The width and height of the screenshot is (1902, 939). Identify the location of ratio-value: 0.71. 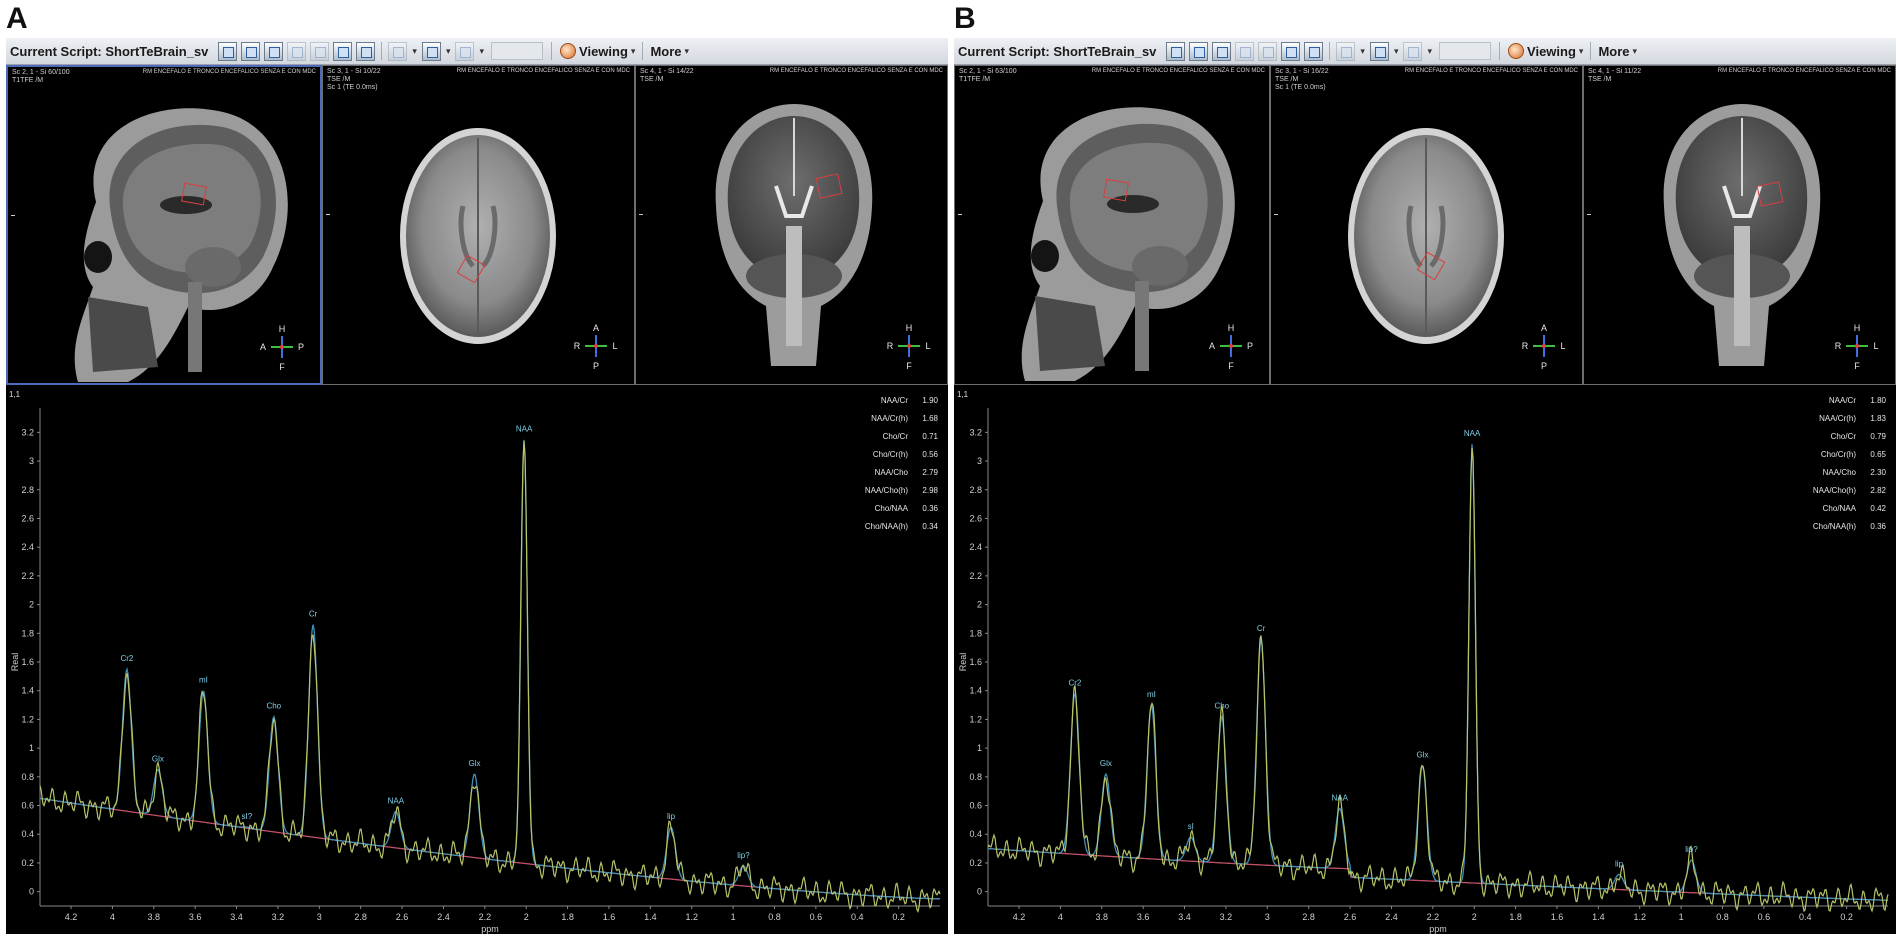
(930, 436).